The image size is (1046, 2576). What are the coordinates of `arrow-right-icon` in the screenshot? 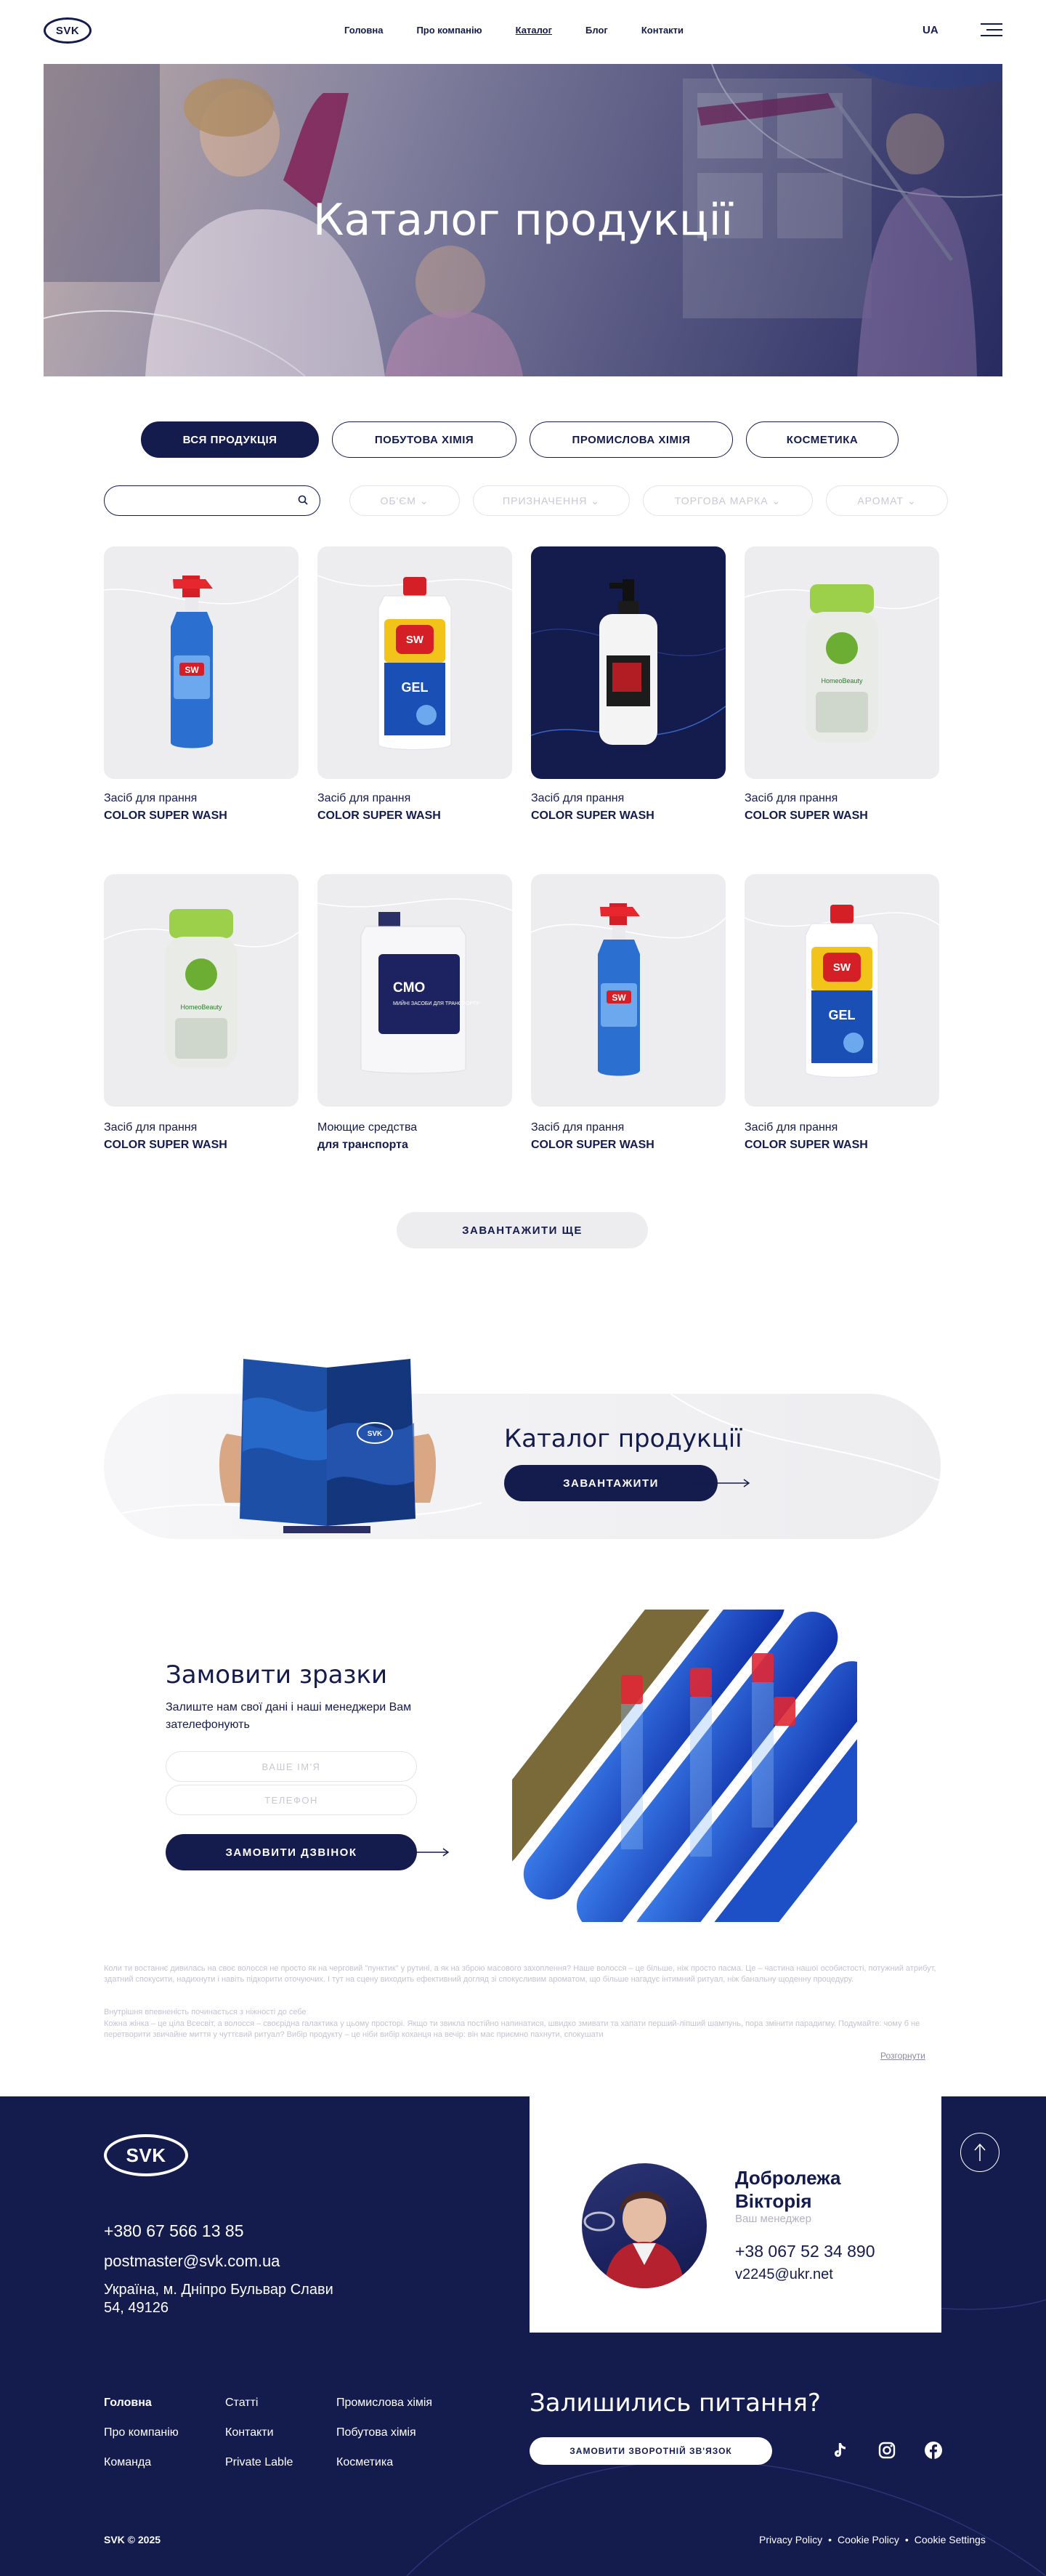 It's located at (720, 1483).